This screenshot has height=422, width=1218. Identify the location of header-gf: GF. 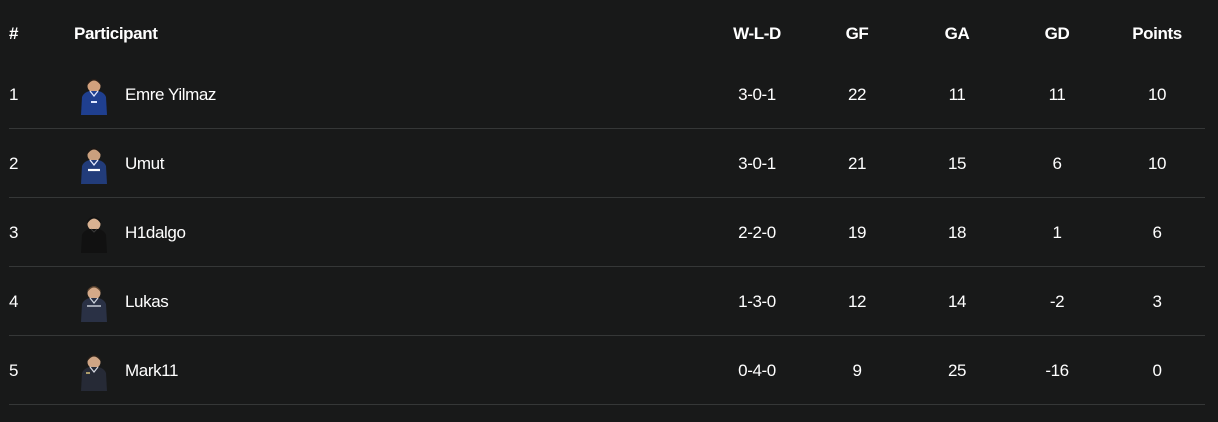
(857, 33).